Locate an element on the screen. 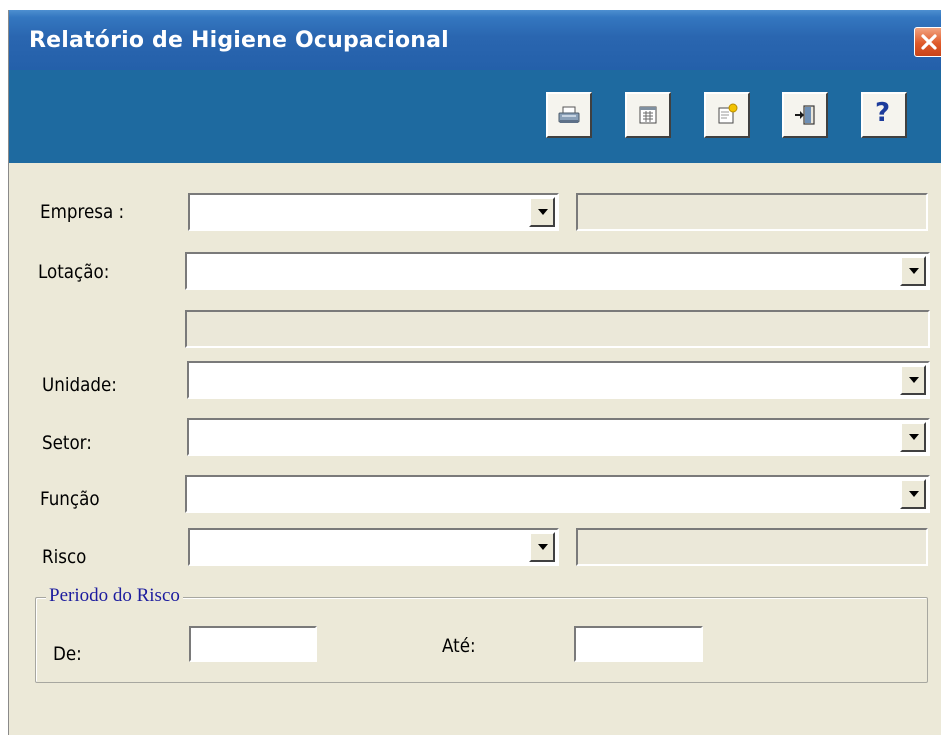 The width and height of the screenshot is (941, 735). unidade-dropdown-button is located at coordinates (913, 380).